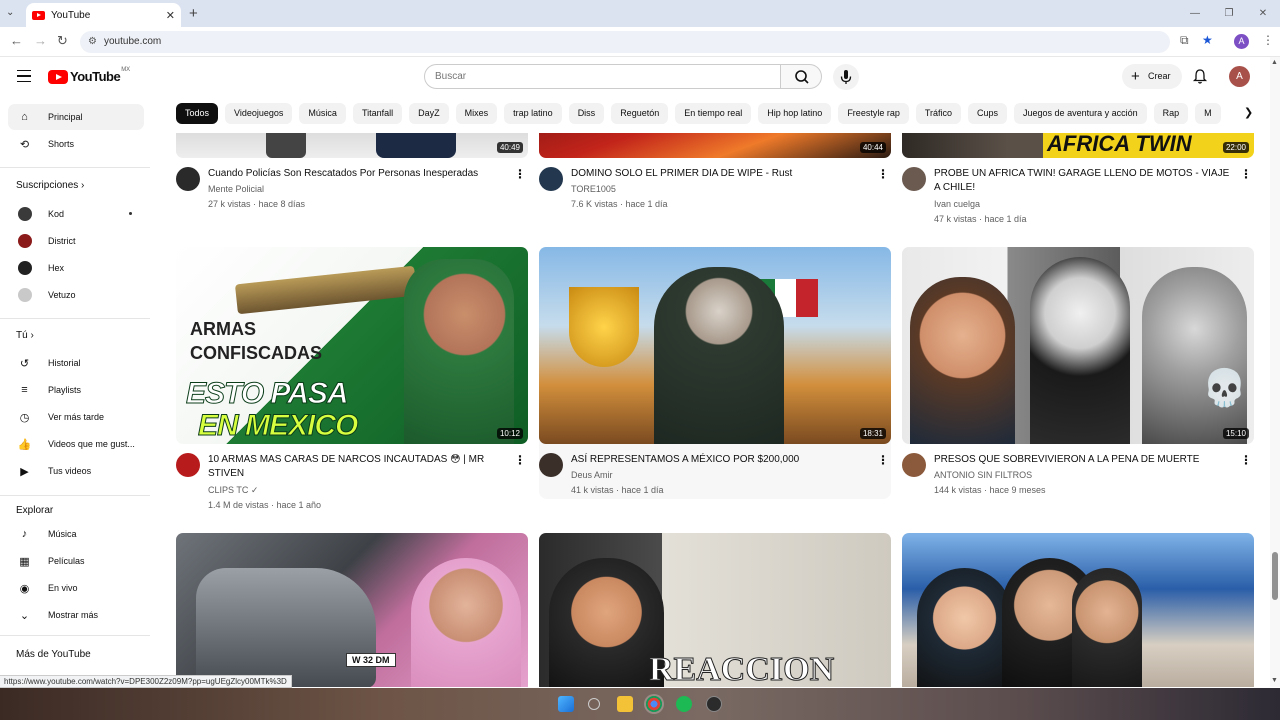 The height and width of the screenshot is (720, 1280). I want to click on video-title: ASÍ REPRESENTAMOS A MÉXICO POR $200,000, so click(721, 460).